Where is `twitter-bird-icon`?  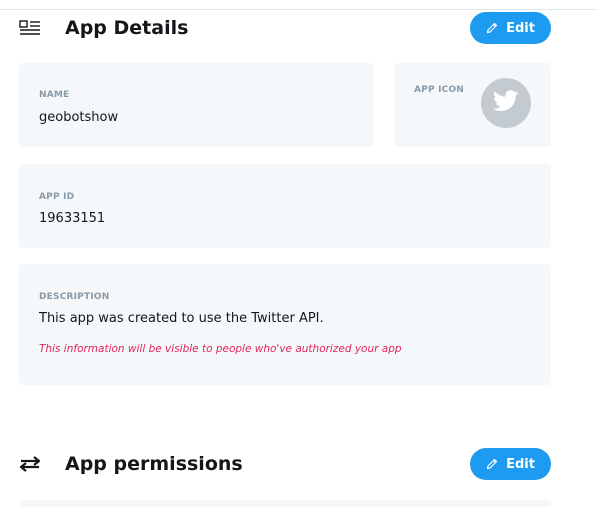
twitter-bird-icon is located at coordinates (505, 103).